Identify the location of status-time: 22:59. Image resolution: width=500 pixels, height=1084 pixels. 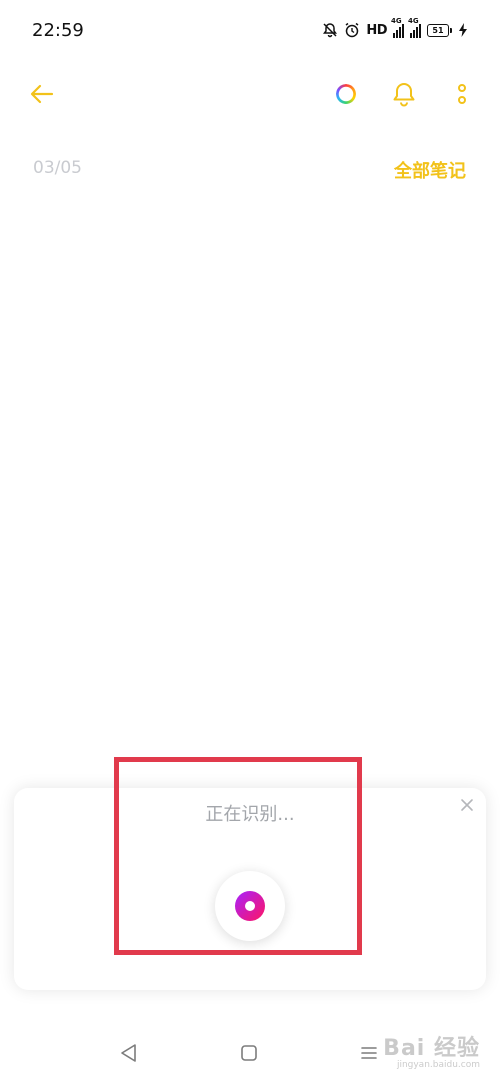
(58, 30).